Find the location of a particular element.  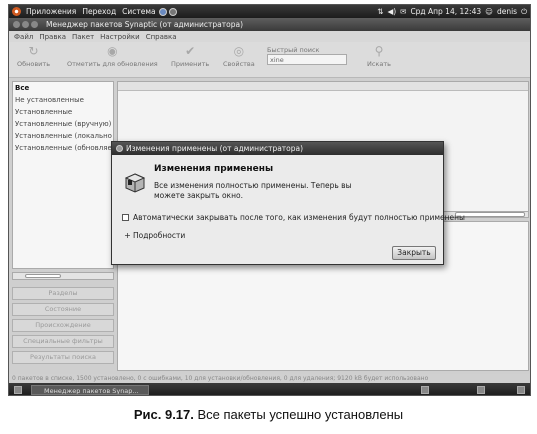

menu-package: Пакет is located at coordinates (83, 37).